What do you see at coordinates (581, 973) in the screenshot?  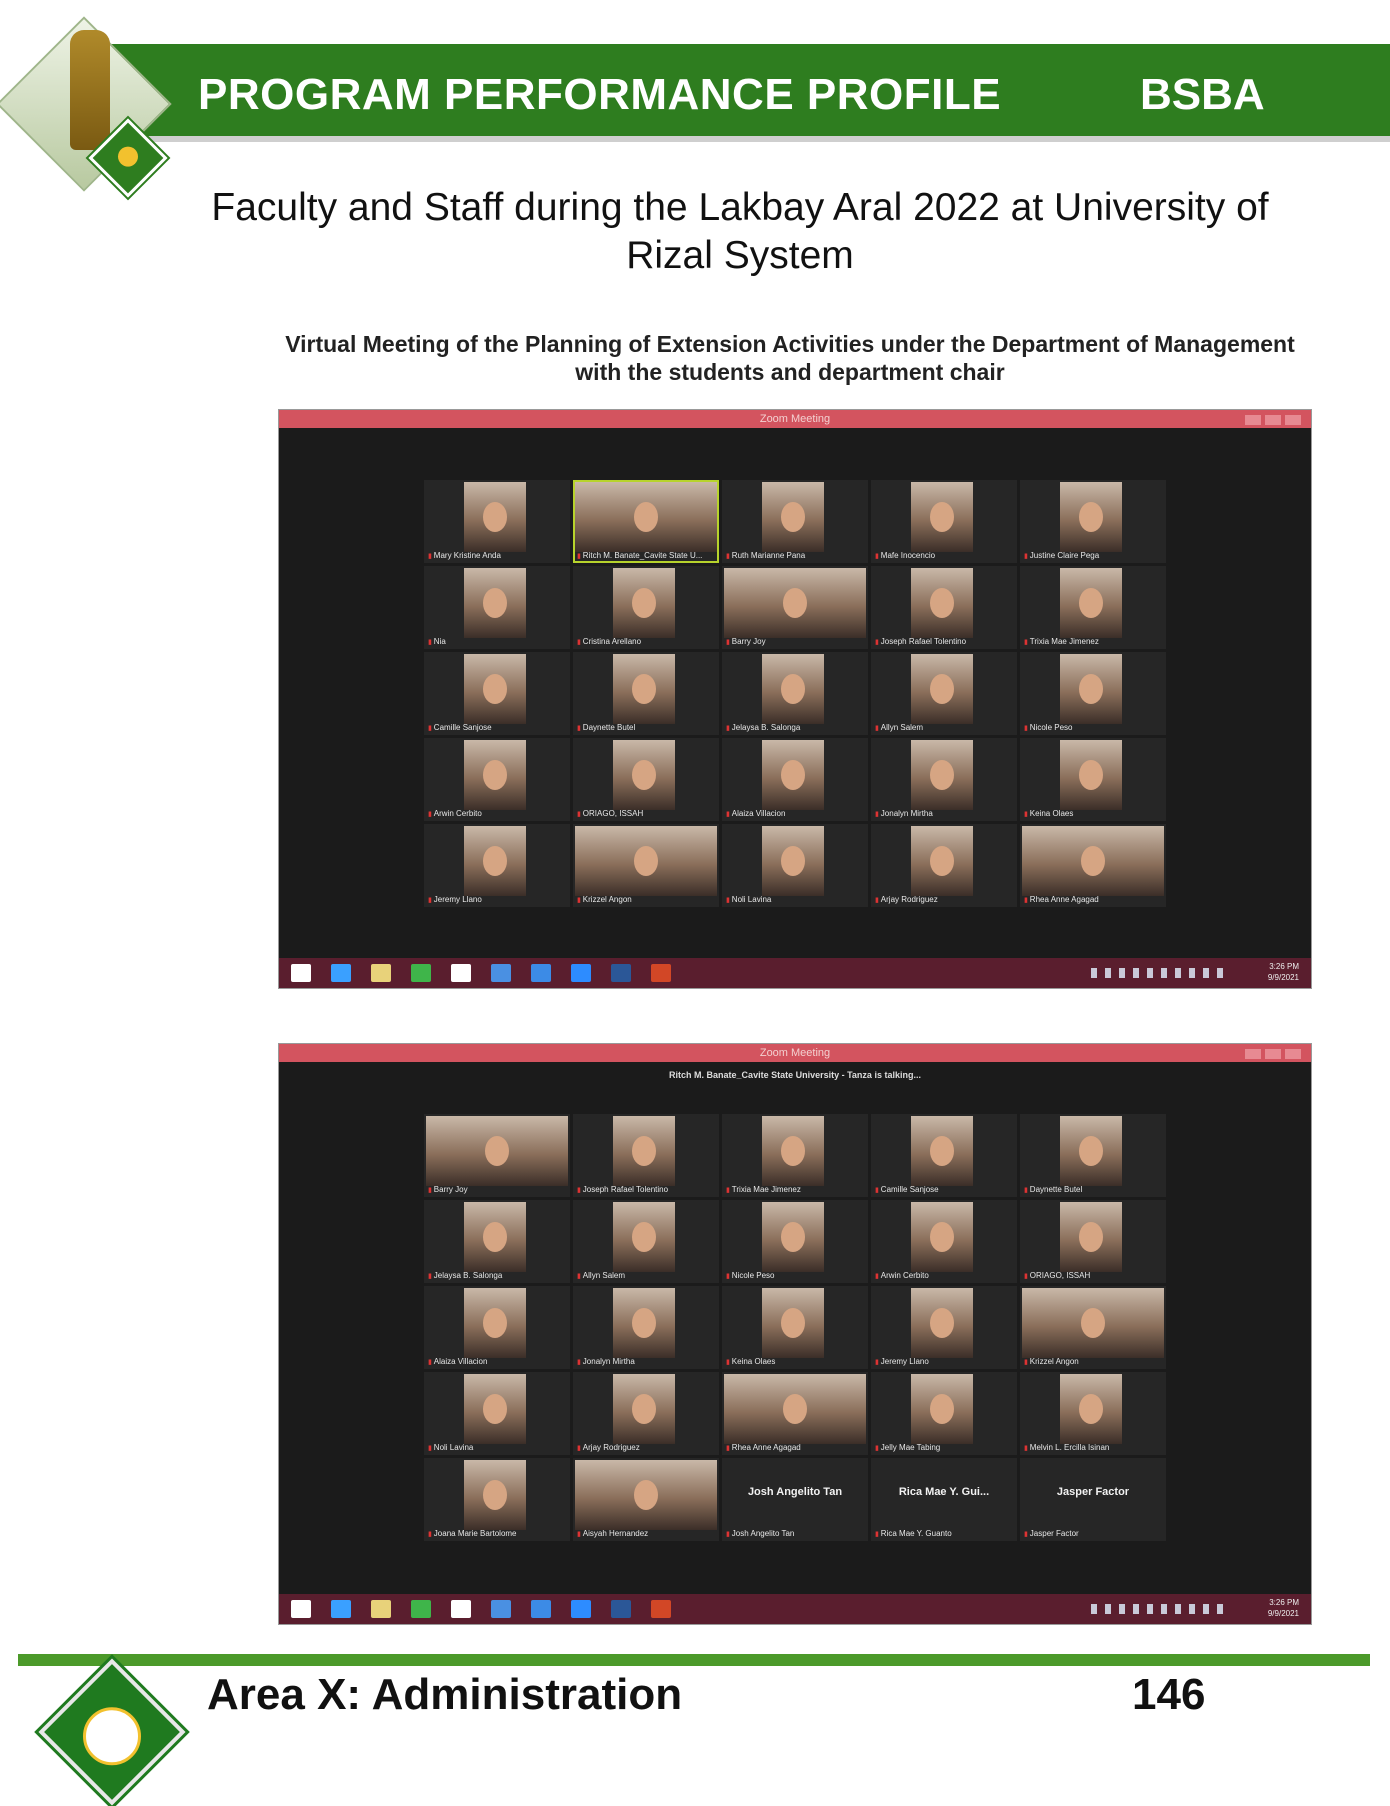 I see `zoom-icon` at bounding box center [581, 973].